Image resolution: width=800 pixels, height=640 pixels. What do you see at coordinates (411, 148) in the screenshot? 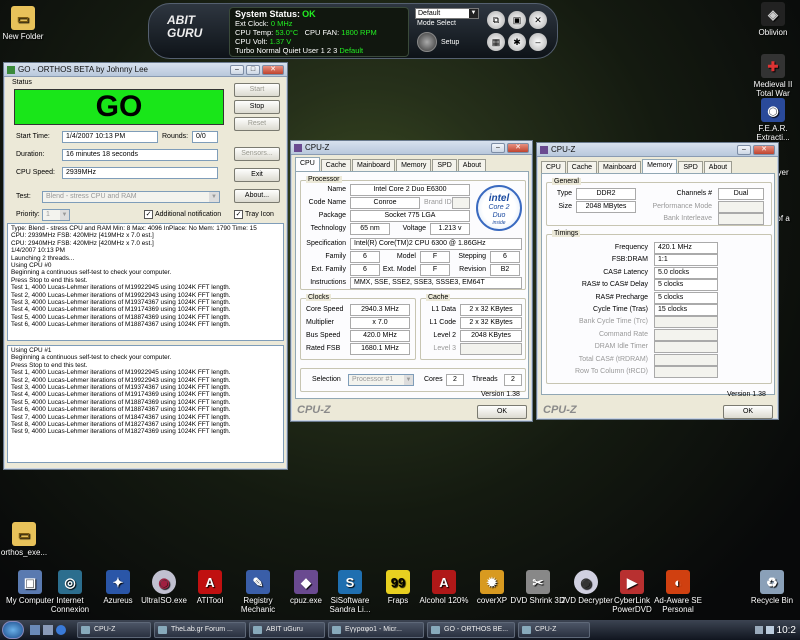
I see `cpuz-cpu-titlebar: CPU-Z – ✕` at bounding box center [411, 148].